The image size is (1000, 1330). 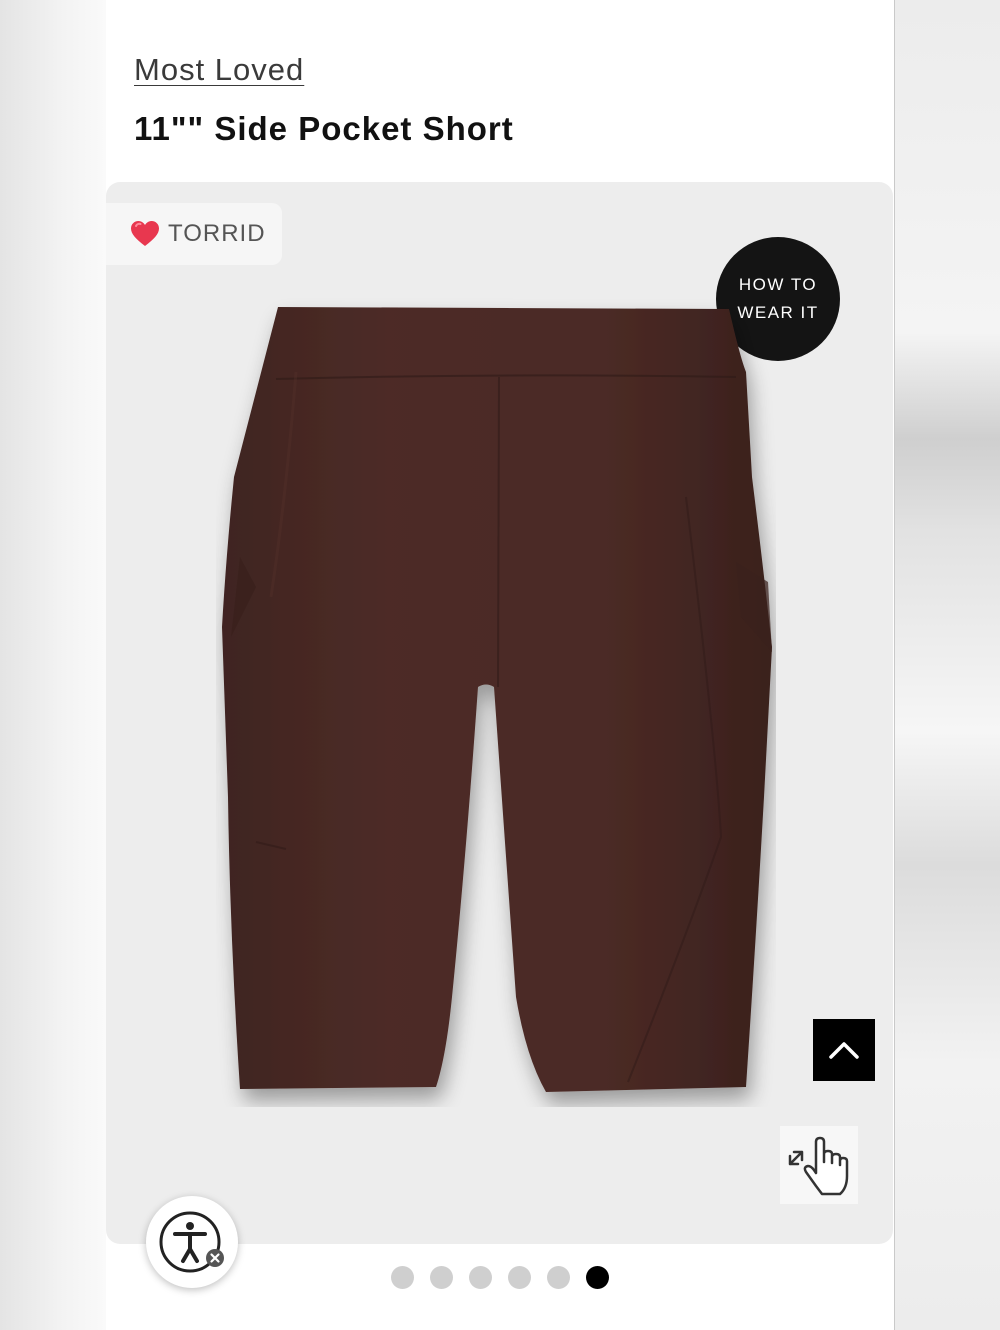 I want to click on tap-zoom-icon, so click(x=818, y=1166).